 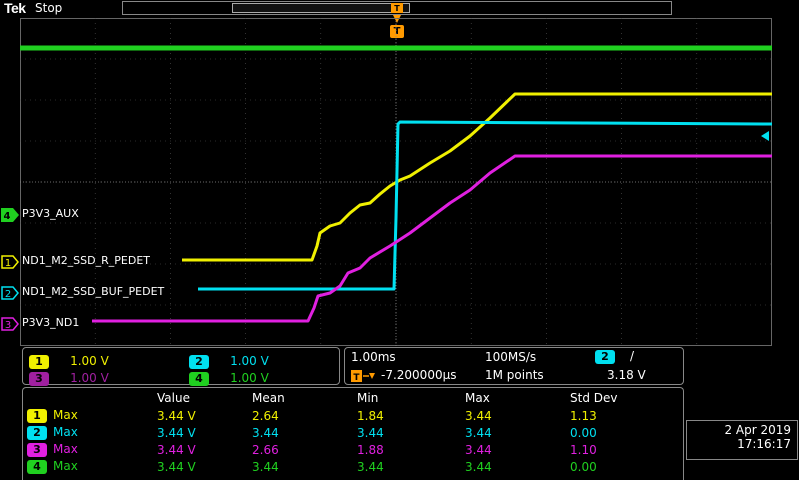 What do you see at coordinates (583, 449) in the screenshot?
I see `measurement-std: 1.10` at bounding box center [583, 449].